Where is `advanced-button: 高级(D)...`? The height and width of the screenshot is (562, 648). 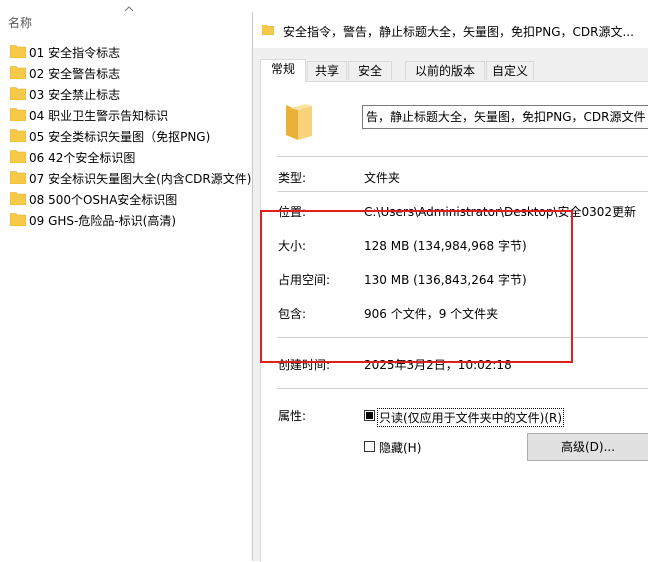
advanced-button: 高级(D)... is located at coordinates (587, 447).